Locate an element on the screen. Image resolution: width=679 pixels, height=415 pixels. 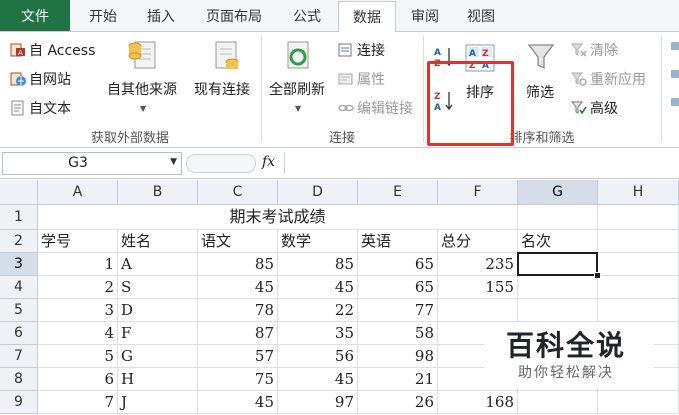
table-cell: 235 is located at coordinates (478, 264).